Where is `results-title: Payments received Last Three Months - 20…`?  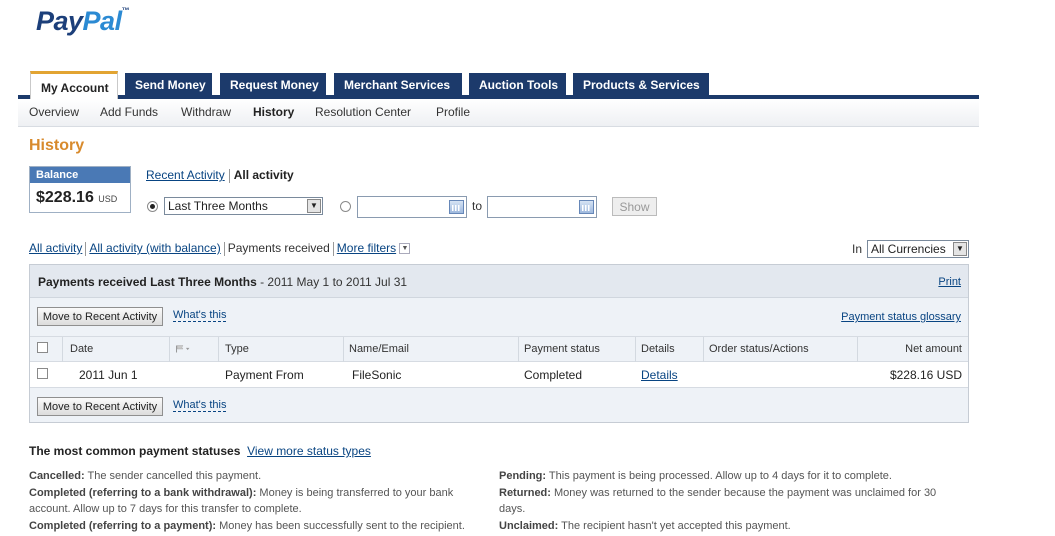 results-title: Payments received Last Three Months - 20… is located at coordinates (222, 282).